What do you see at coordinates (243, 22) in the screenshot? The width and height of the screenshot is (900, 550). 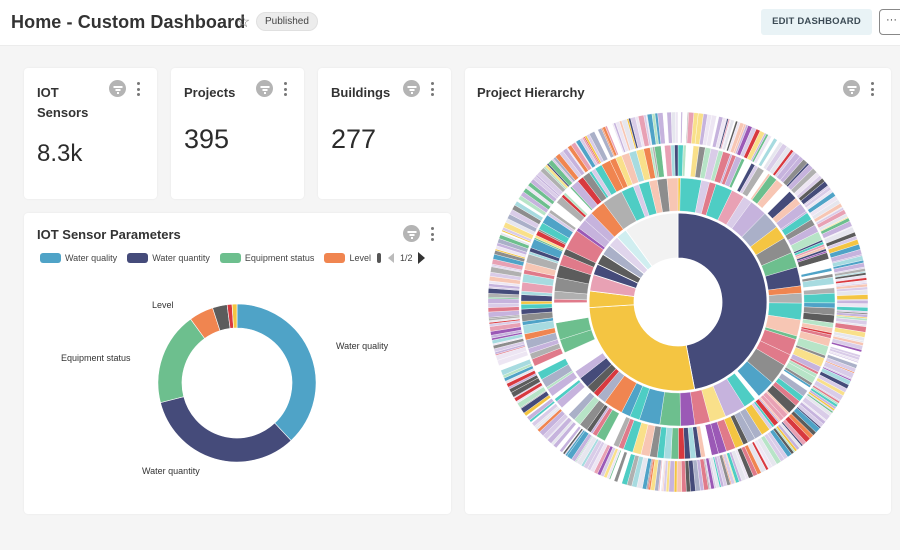 I see `favorite-star-icon: ☆` at bounding box center [243, 22].